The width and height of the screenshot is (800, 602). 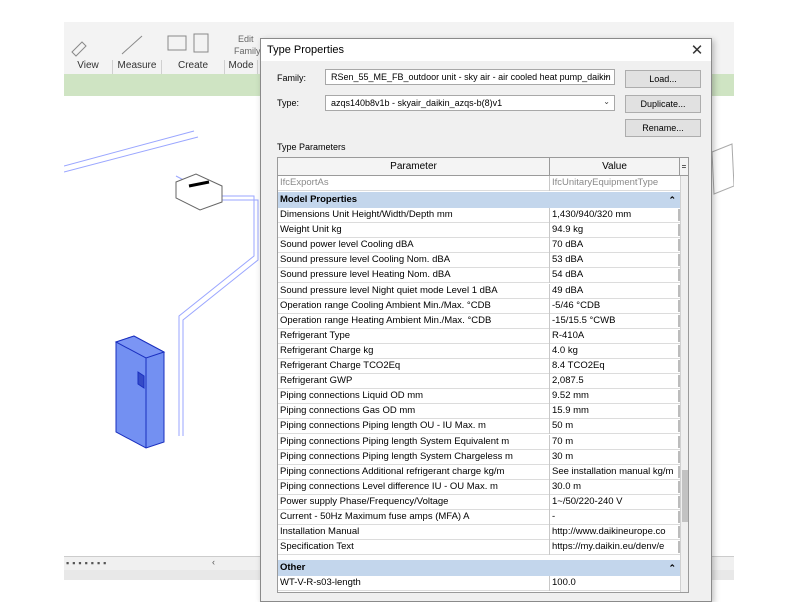 I want to click on panel-view: View, so click(x=88, y=67).